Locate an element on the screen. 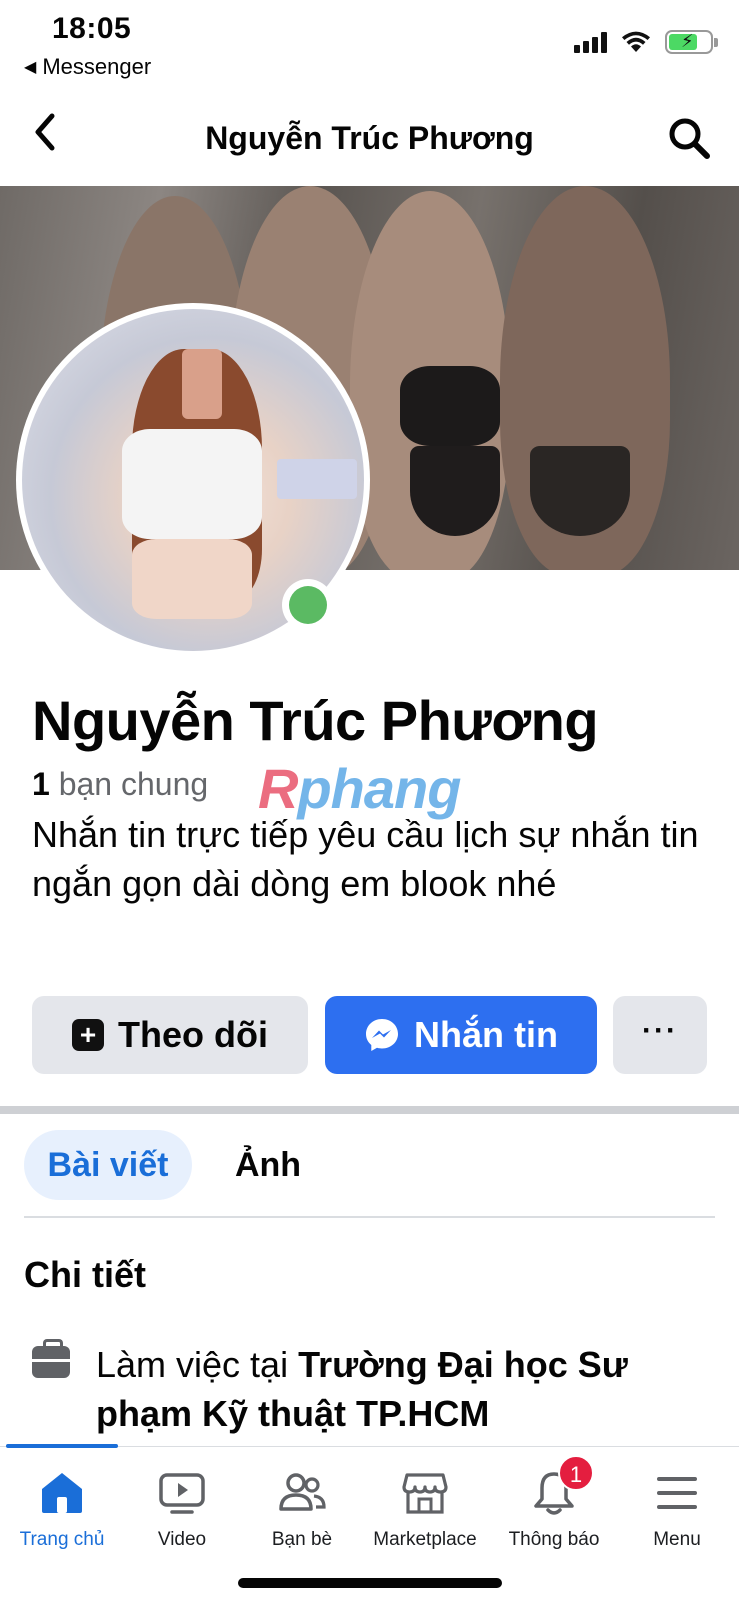 The width and height of the screenshot is (739, 1600). messenger-icon is located at coordinates (382, 1035).